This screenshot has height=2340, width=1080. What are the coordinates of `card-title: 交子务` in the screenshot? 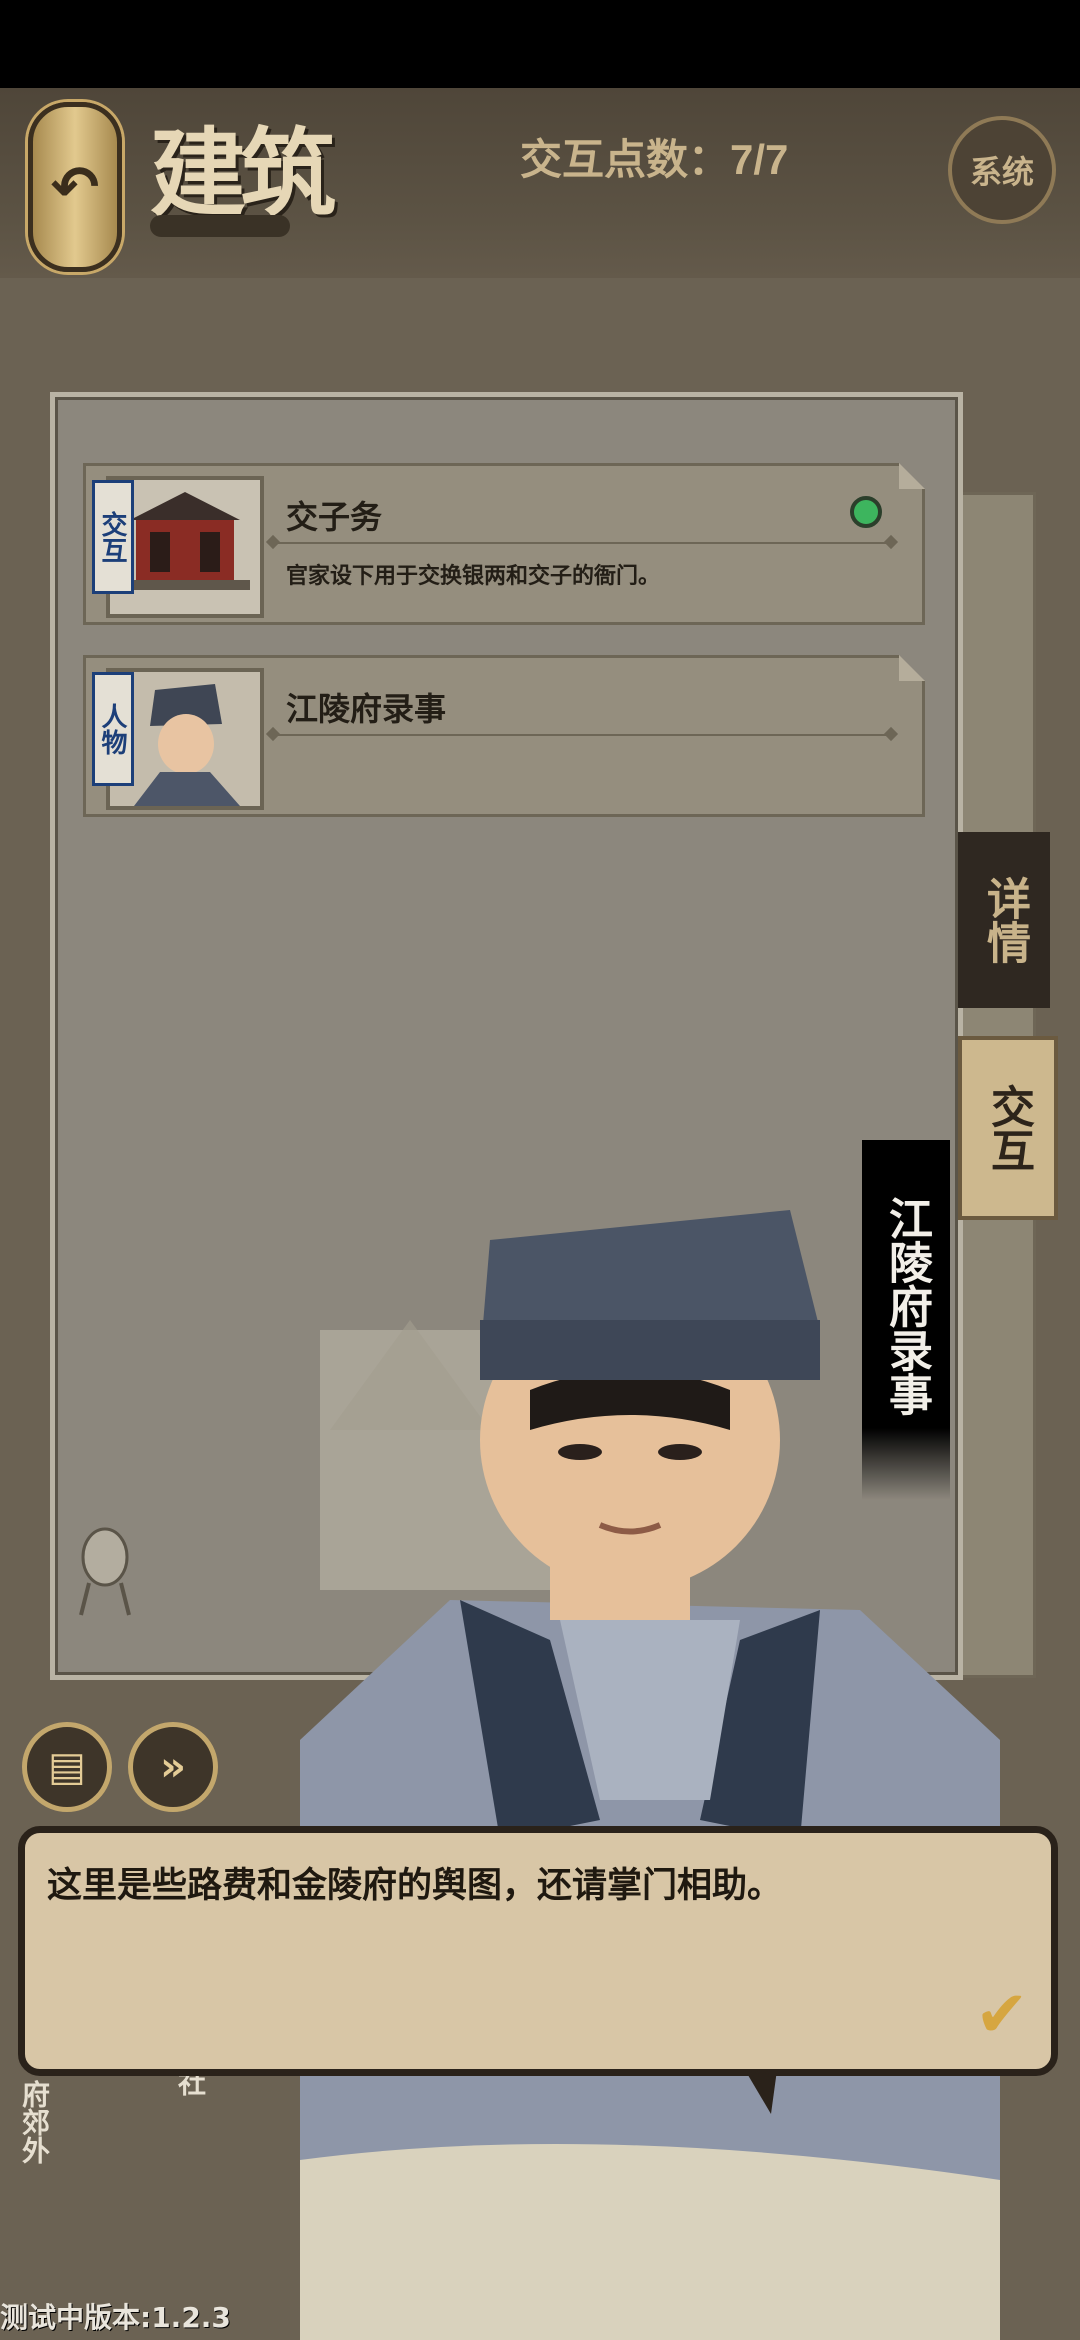 It's located at (334, 517).